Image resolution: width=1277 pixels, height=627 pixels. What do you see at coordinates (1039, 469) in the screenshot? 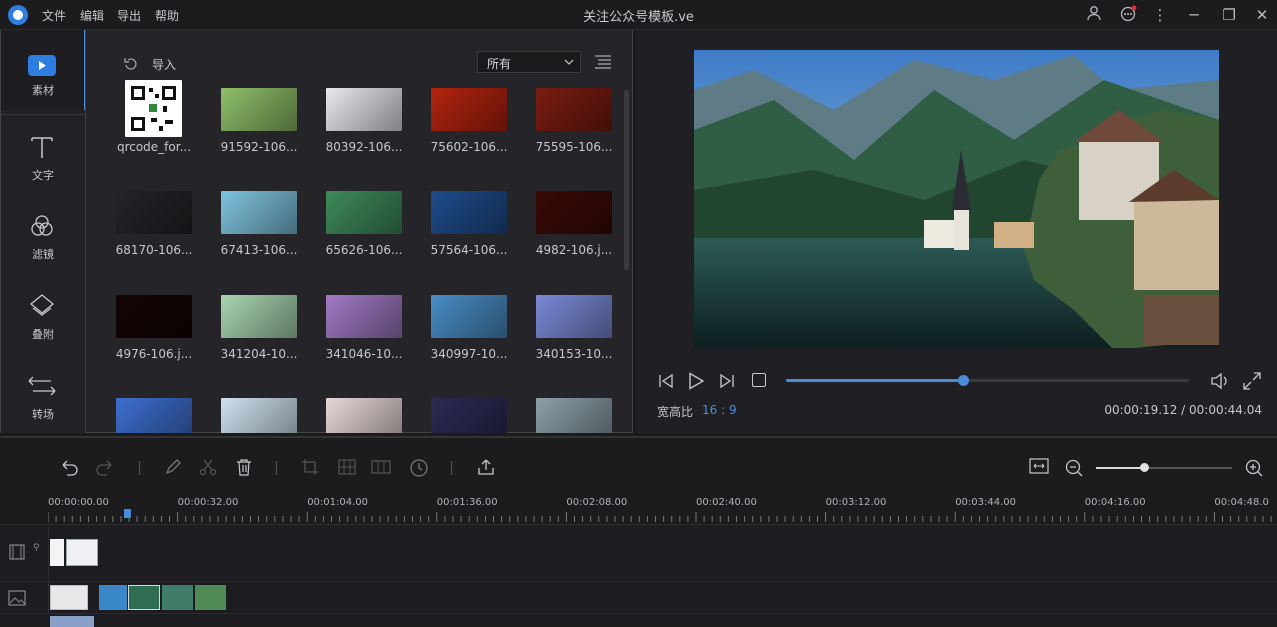
I see `fit-timeline-icon` at bounding box center [1039, 469].